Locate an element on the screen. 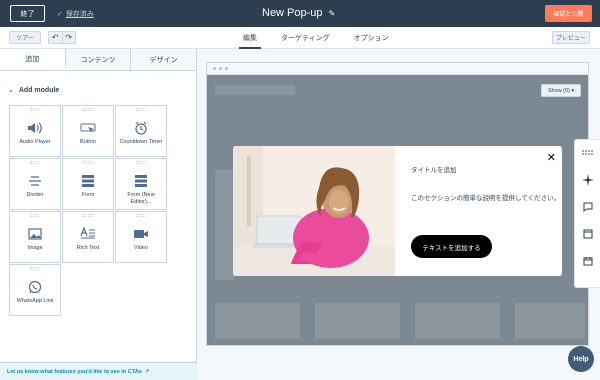  show-dropdown: Show (0) ▾ is located at coordinates (561, 90).